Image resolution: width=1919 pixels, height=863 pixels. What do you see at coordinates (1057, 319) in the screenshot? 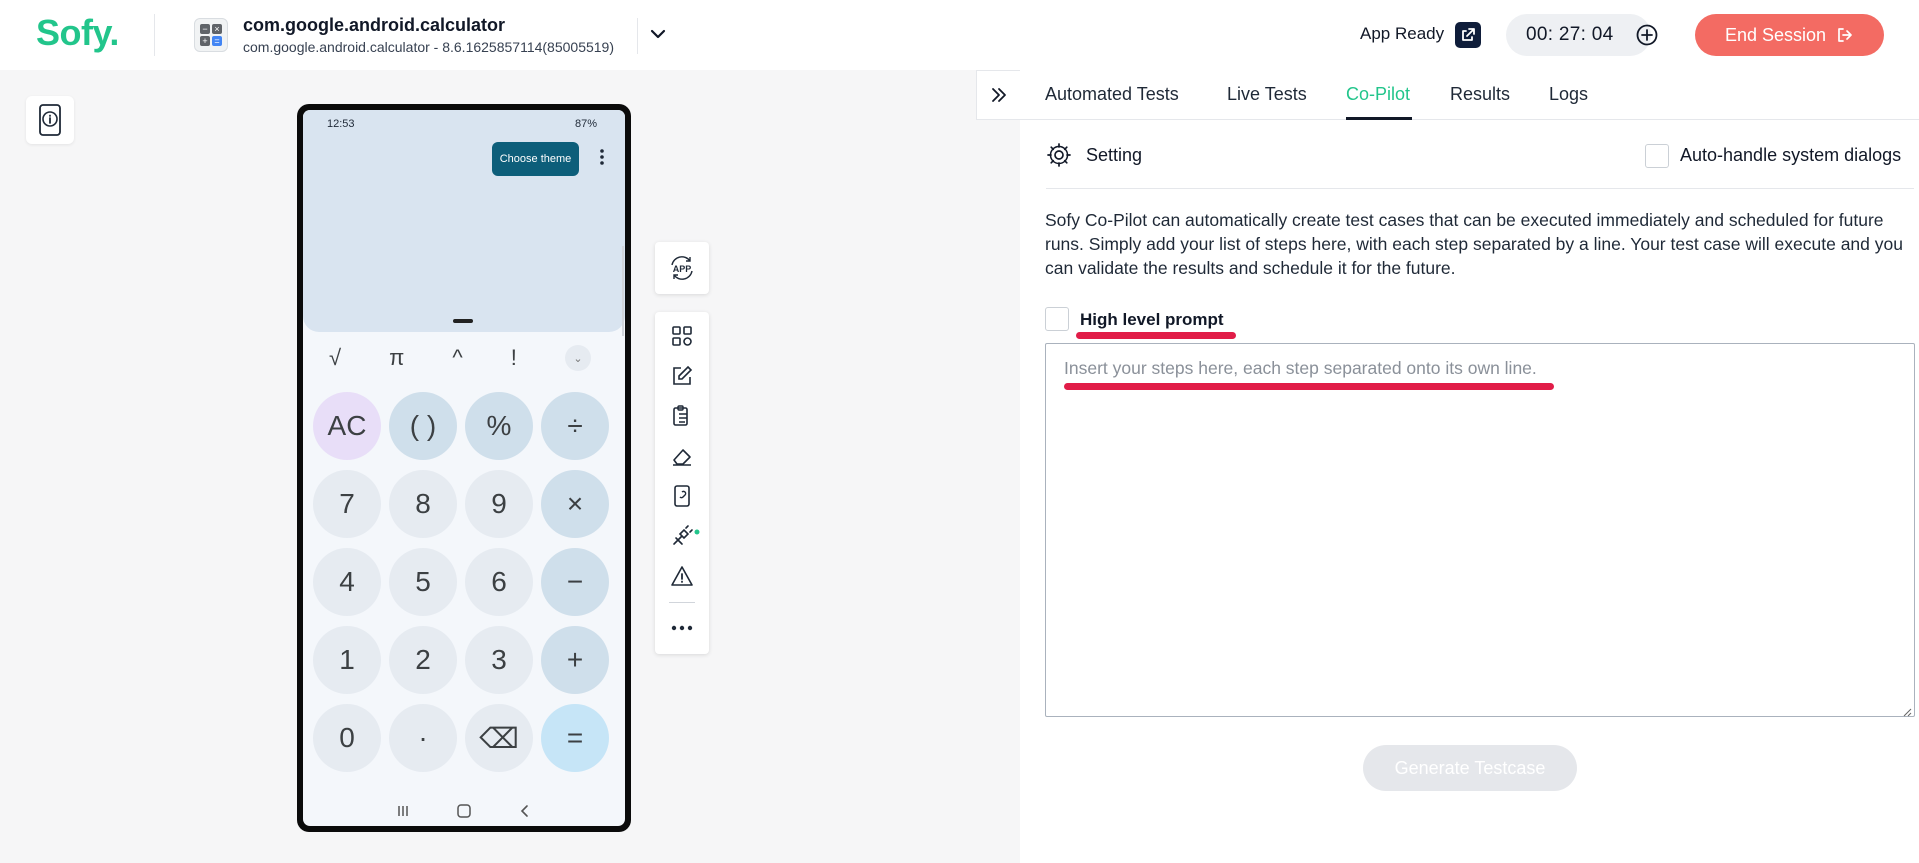
I see `high-level-prompt-checkbox` at bounding box center [1057, 319].